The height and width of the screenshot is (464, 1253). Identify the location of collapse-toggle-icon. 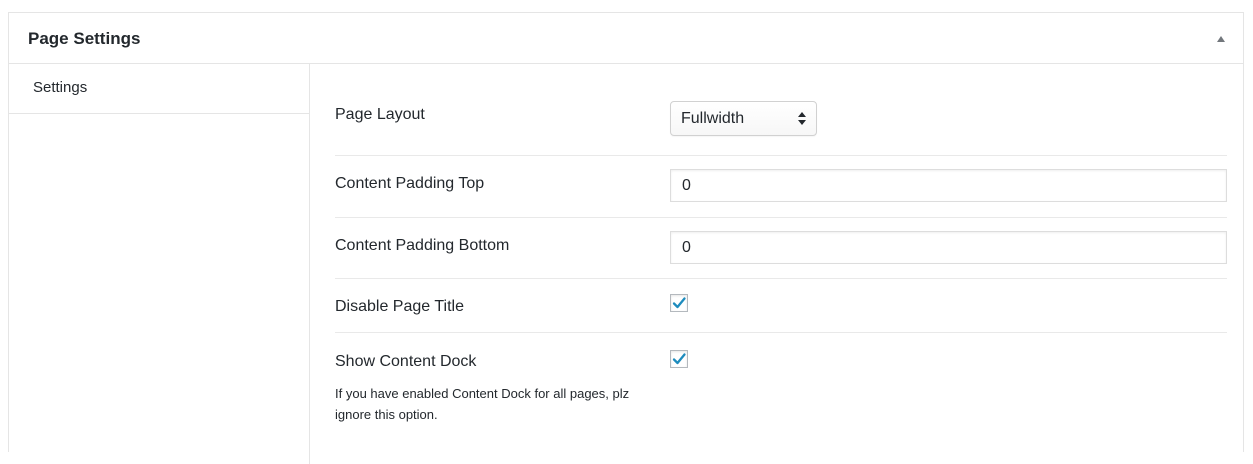
(1222, 39).